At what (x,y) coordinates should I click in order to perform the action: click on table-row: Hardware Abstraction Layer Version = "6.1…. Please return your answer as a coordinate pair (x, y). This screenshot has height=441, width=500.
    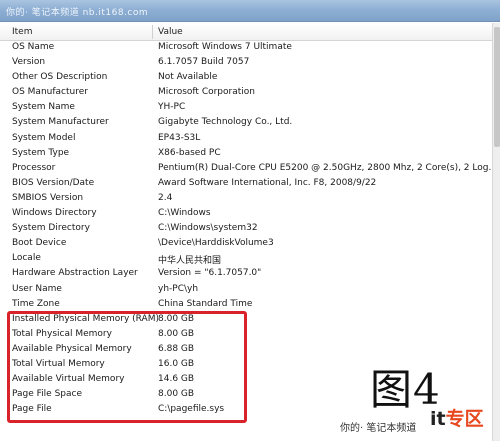
    Looking at the image, I should click on (246, 274).